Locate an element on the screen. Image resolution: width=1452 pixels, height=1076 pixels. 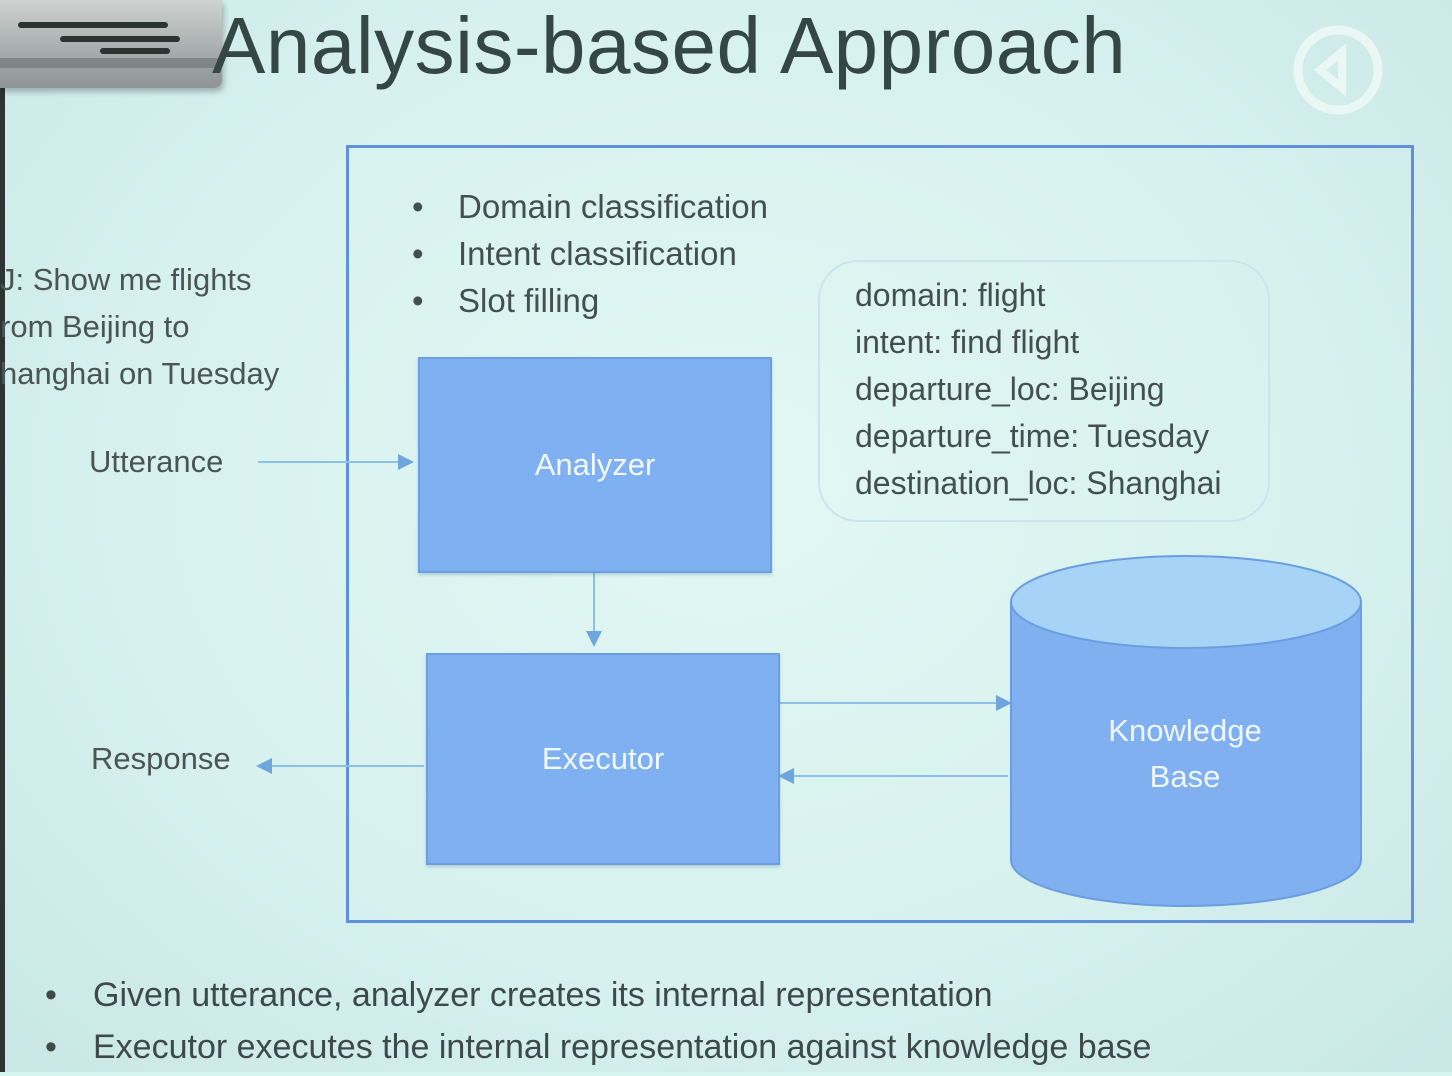
representation-line: departure_time: Tuesday is located at coordinates (1032, 436).